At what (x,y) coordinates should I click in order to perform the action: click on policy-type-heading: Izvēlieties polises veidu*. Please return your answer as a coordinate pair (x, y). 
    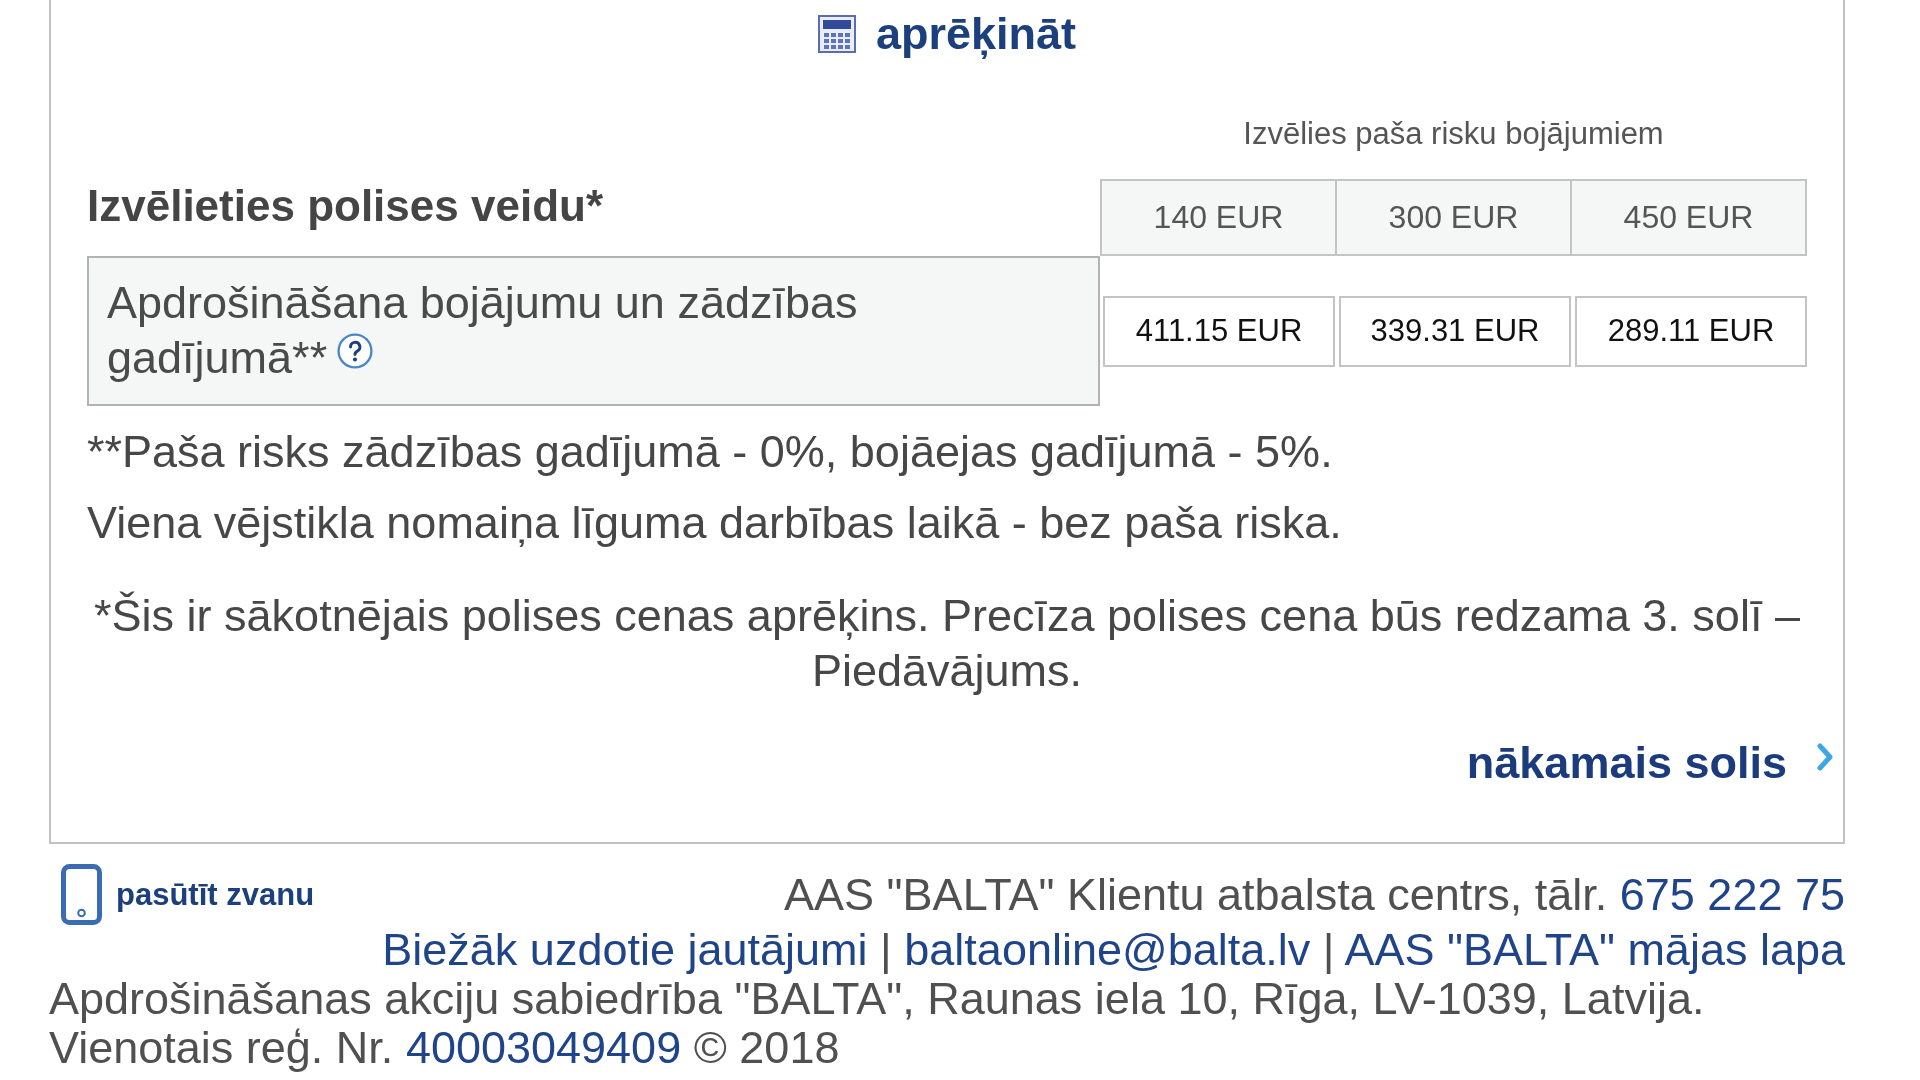
    Looking at the image, I should click on (345, 206).